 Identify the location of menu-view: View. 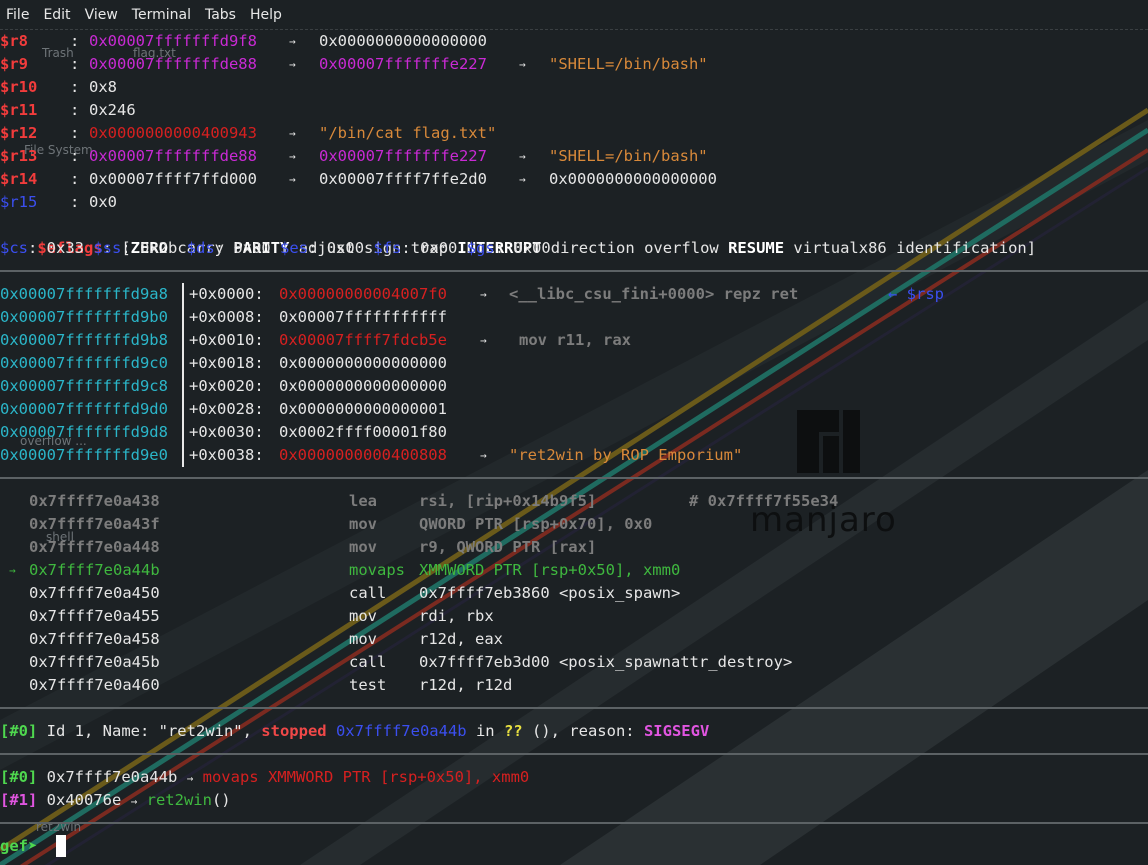
(101, 15).